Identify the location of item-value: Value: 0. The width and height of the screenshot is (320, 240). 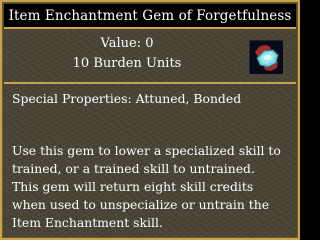
(127, 43).